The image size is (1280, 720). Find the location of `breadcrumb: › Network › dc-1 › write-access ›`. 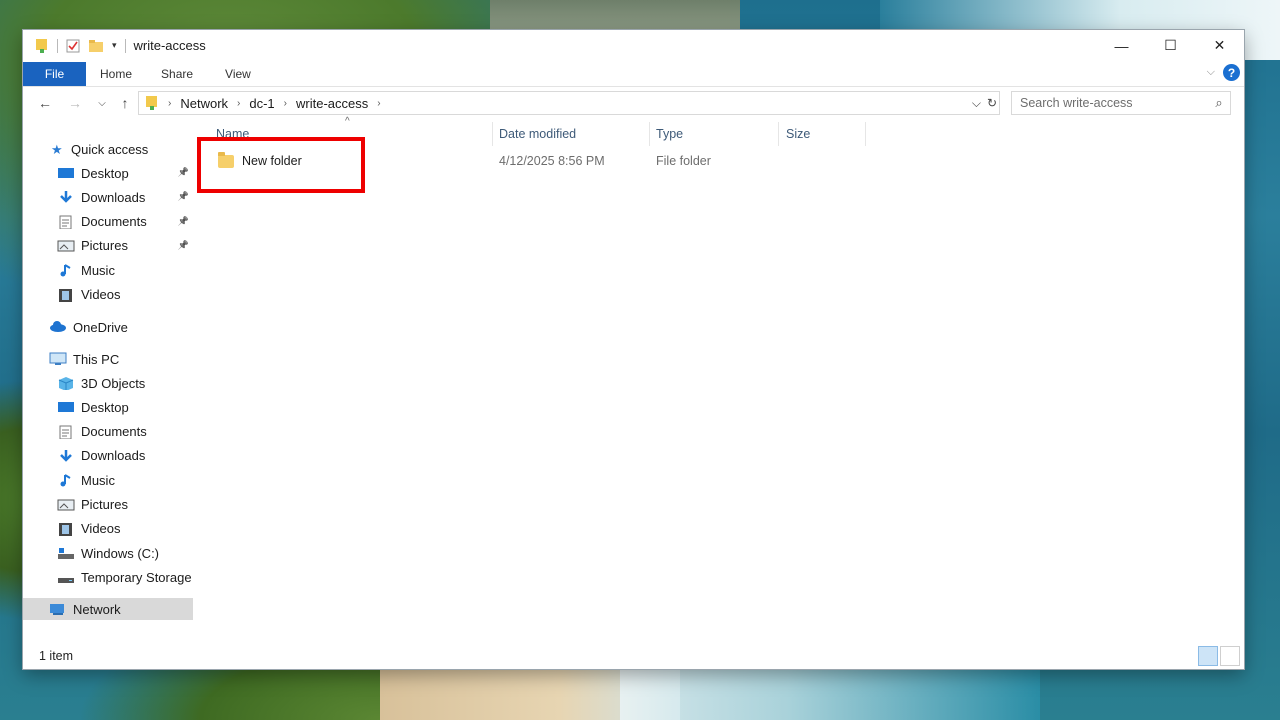

breadcrumb: › Network › dc-1 › write-access › is located at coordinates (274, 103).